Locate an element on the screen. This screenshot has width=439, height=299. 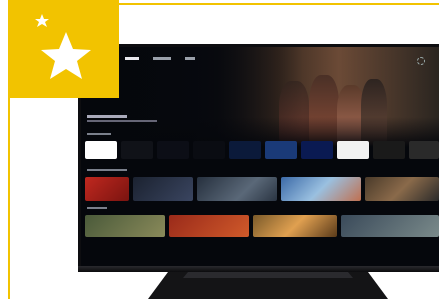
hero-caption is located at coordinates (132, 118).